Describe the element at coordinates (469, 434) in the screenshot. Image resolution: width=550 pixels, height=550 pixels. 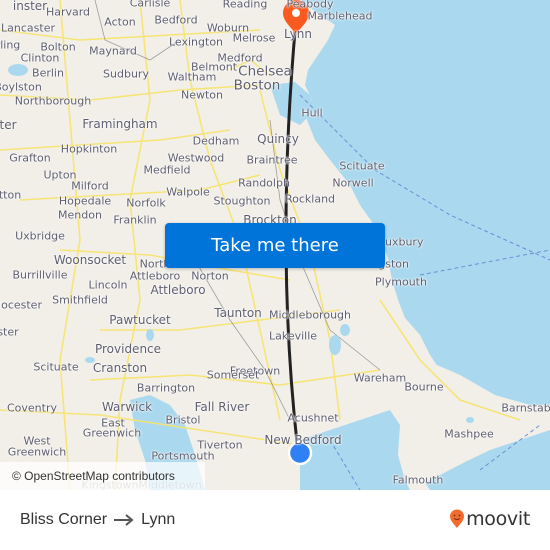
I see `place-label: Mashpee` at that location.